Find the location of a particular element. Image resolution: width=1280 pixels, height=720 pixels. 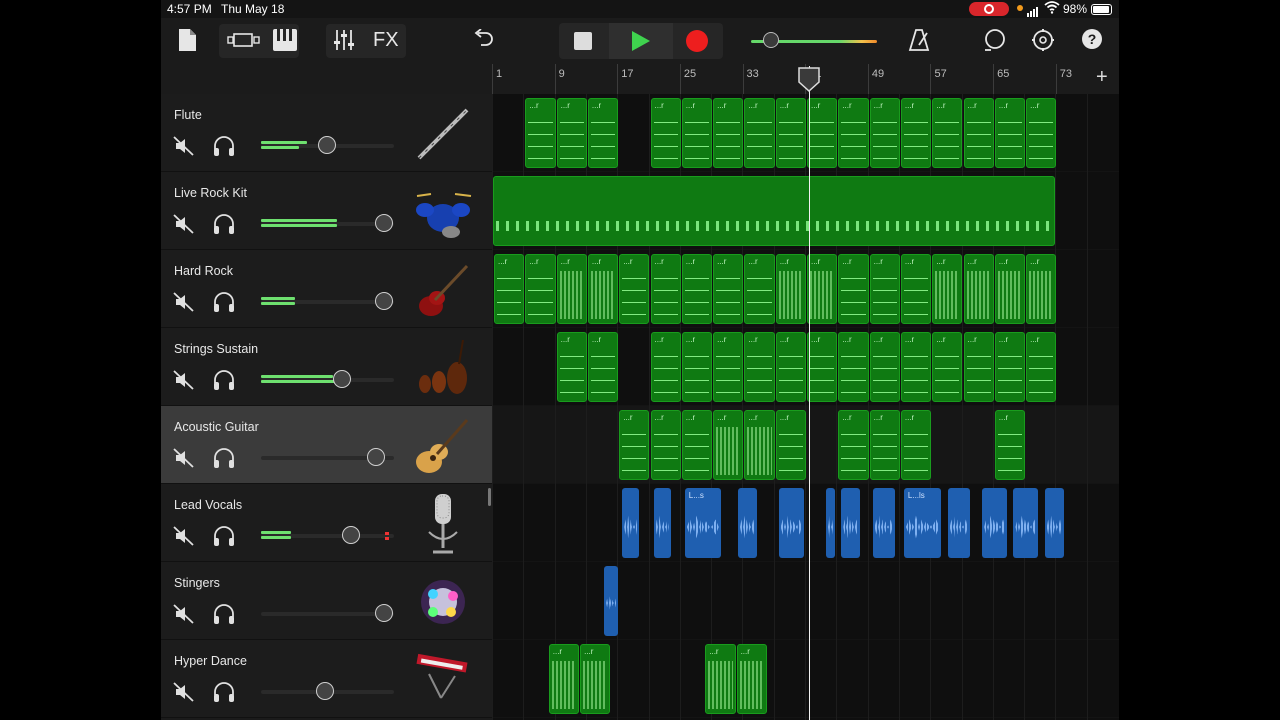

track-header-lead-vocals: Lead Vocals is located at coordinates (326, 523).